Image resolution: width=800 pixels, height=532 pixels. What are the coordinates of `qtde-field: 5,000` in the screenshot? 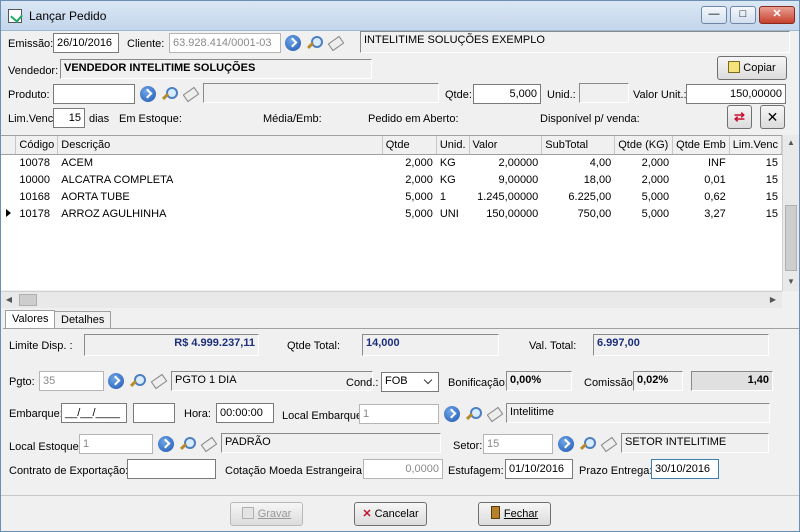 It's located at (507, 94).